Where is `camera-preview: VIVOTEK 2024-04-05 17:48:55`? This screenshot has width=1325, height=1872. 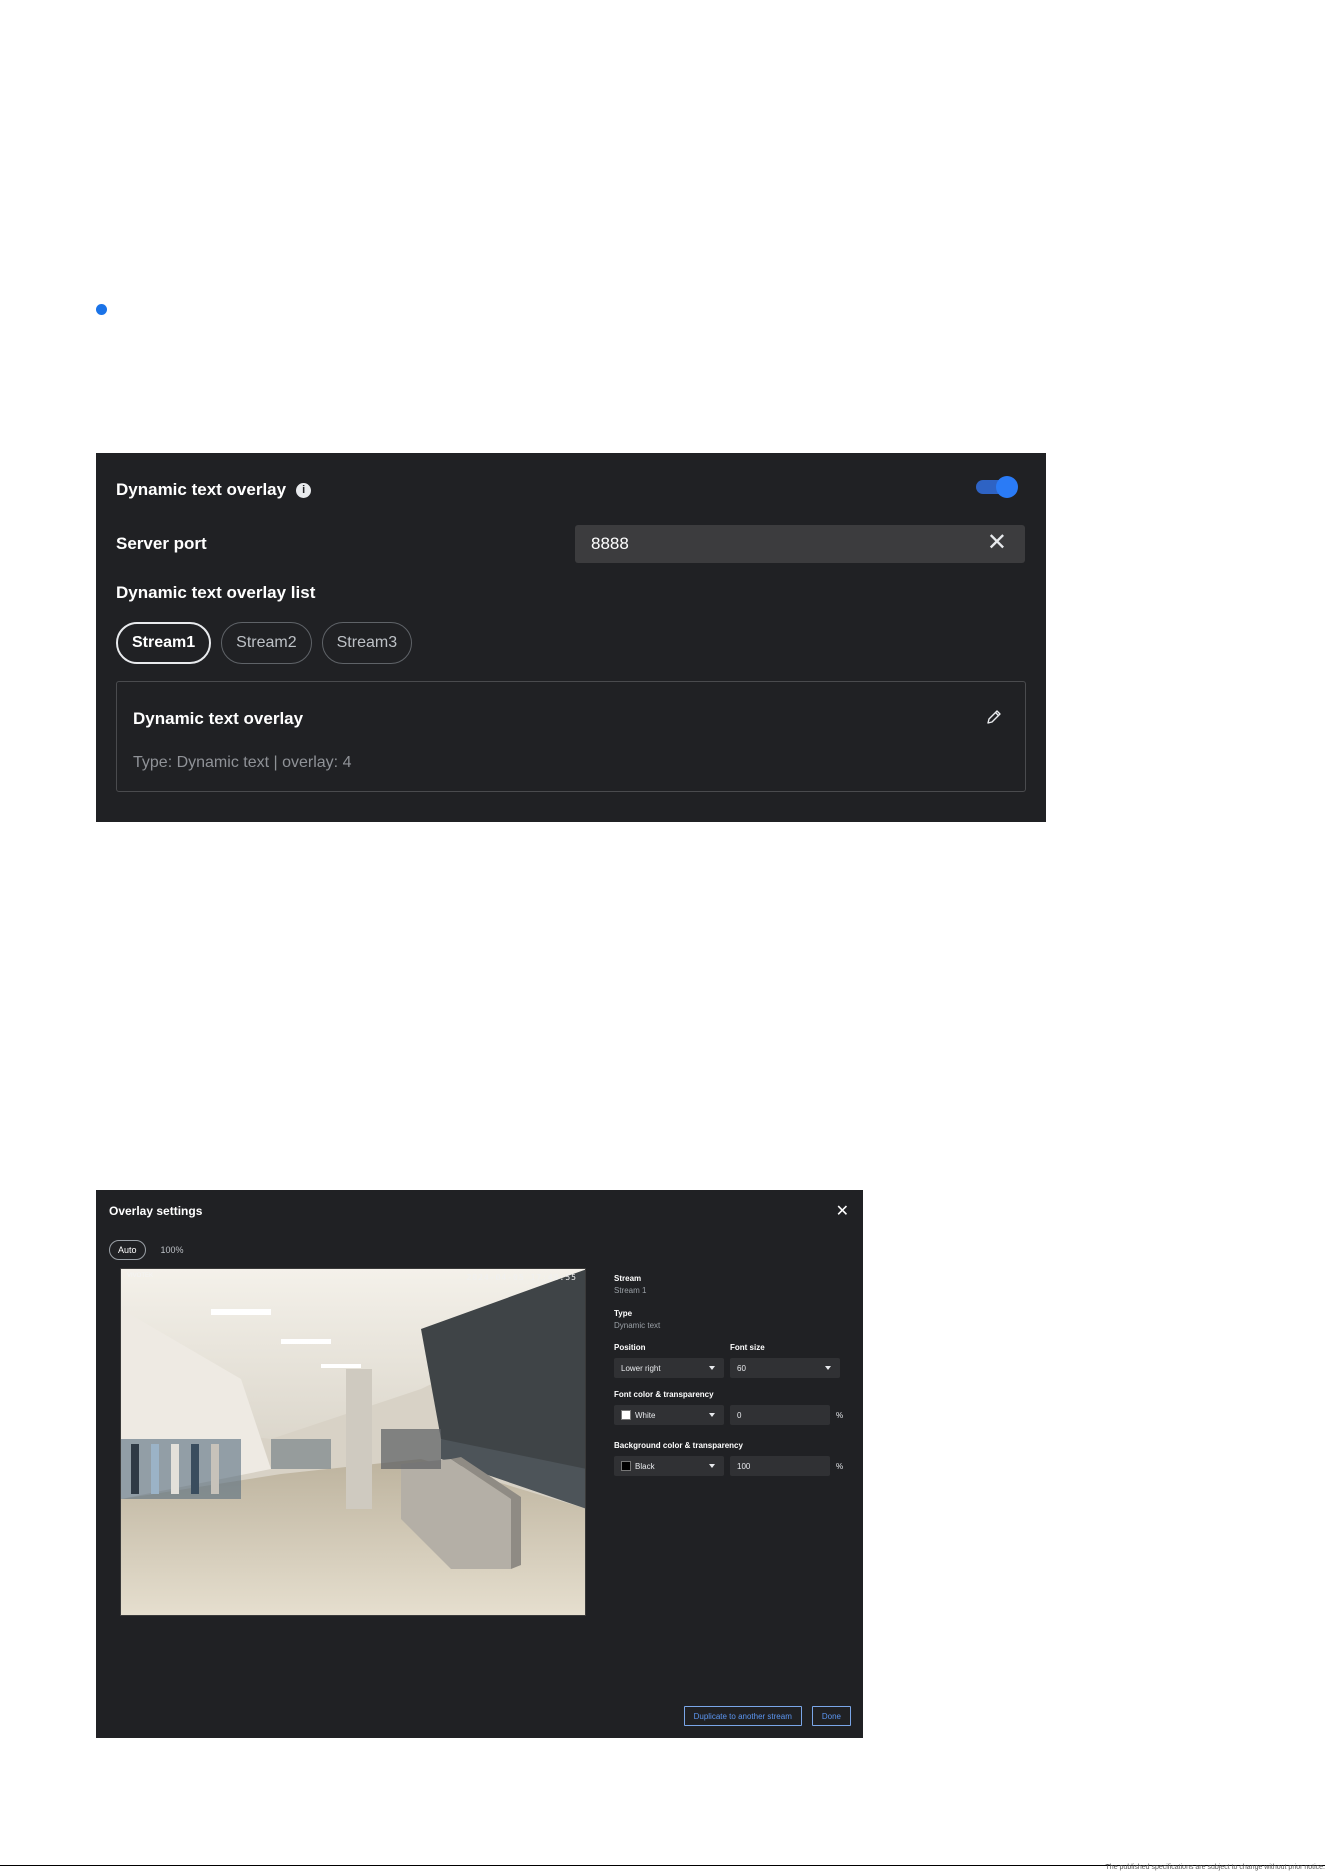
camera-preview: VIVOTEK 2024-04-05 17:48:55 is located at coordinates (353, 1442).